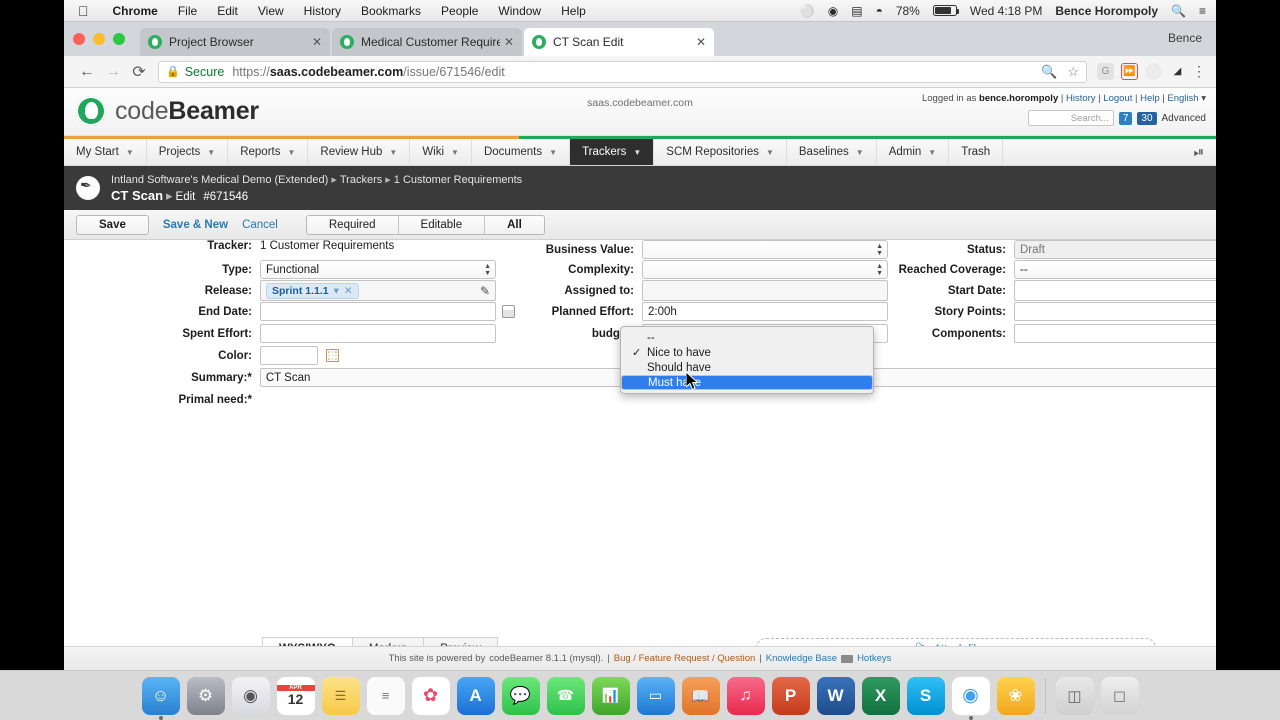  I want to click on minimize-window-button, so click(99, 39).